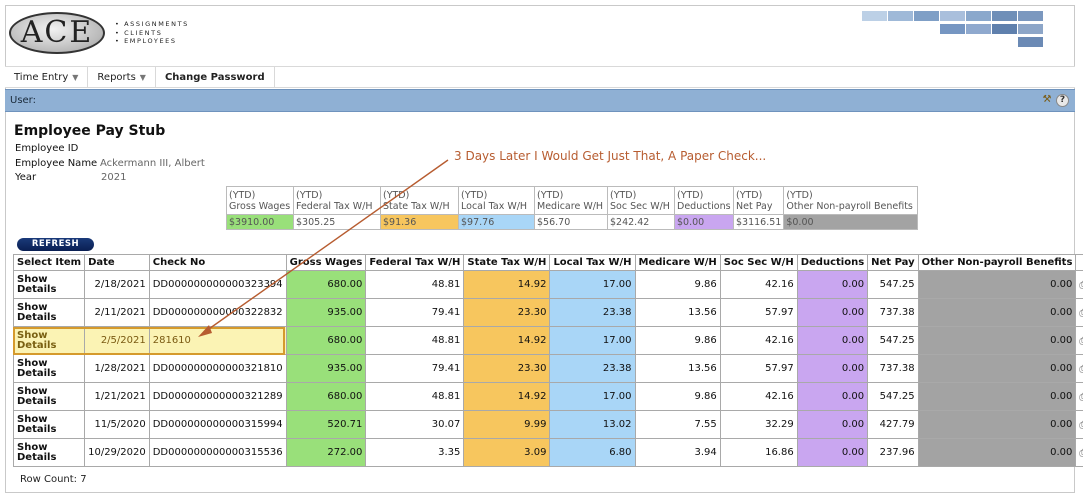 Image resolution: width=1083 pixels, height=499 pixels. Describe the element at coordinates (323, 248) in the screenshot. I see `annotation-arrow` at that location.